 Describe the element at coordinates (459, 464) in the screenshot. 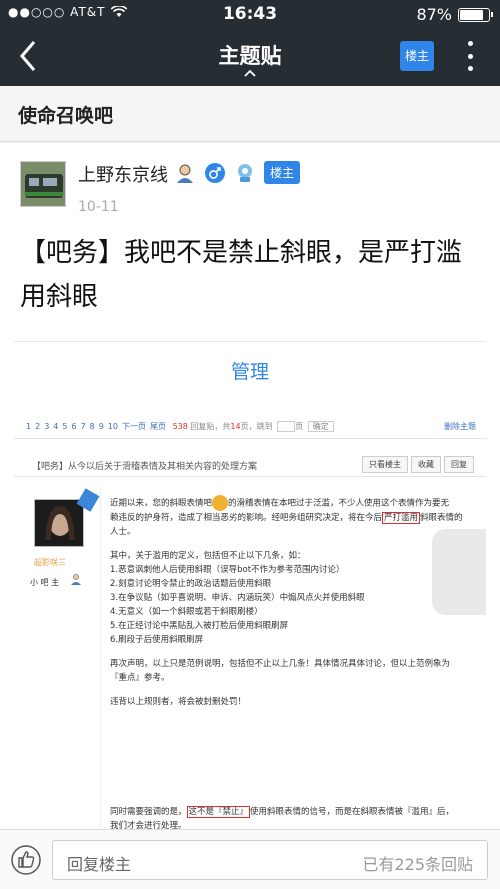

I see `reply-label-button: 回复` at that location.